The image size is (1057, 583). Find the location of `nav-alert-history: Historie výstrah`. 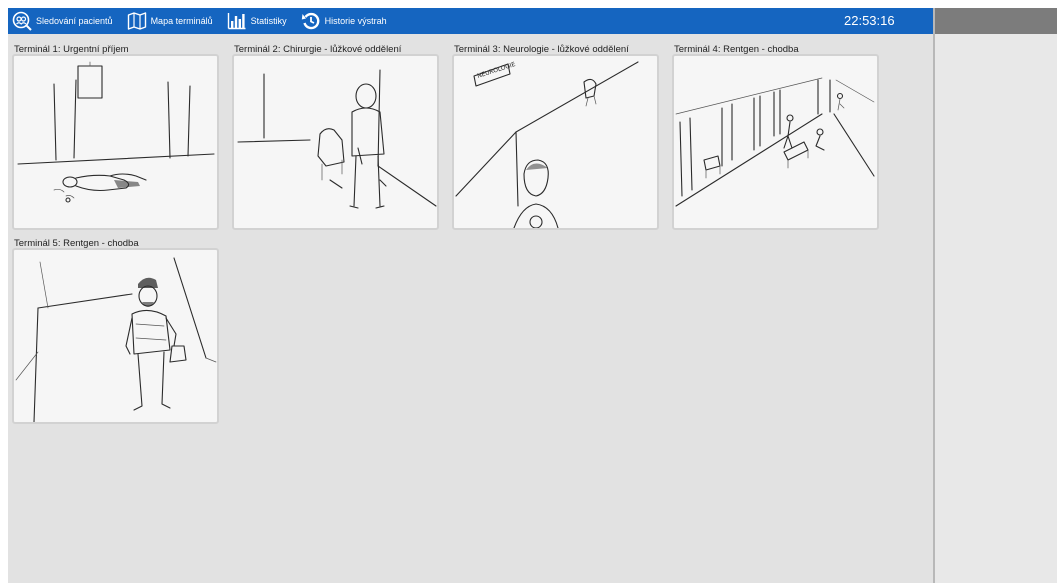

nav-alert-history: Historie výstrah is located at coordinates (344, 21).